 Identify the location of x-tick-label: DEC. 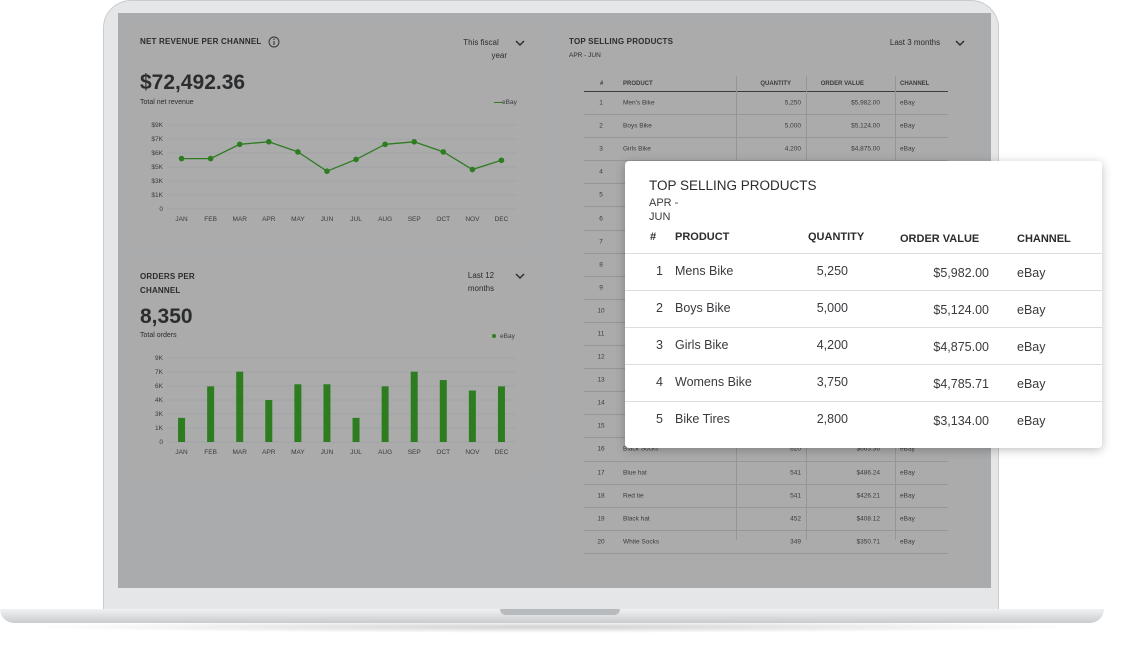
(502, 219).